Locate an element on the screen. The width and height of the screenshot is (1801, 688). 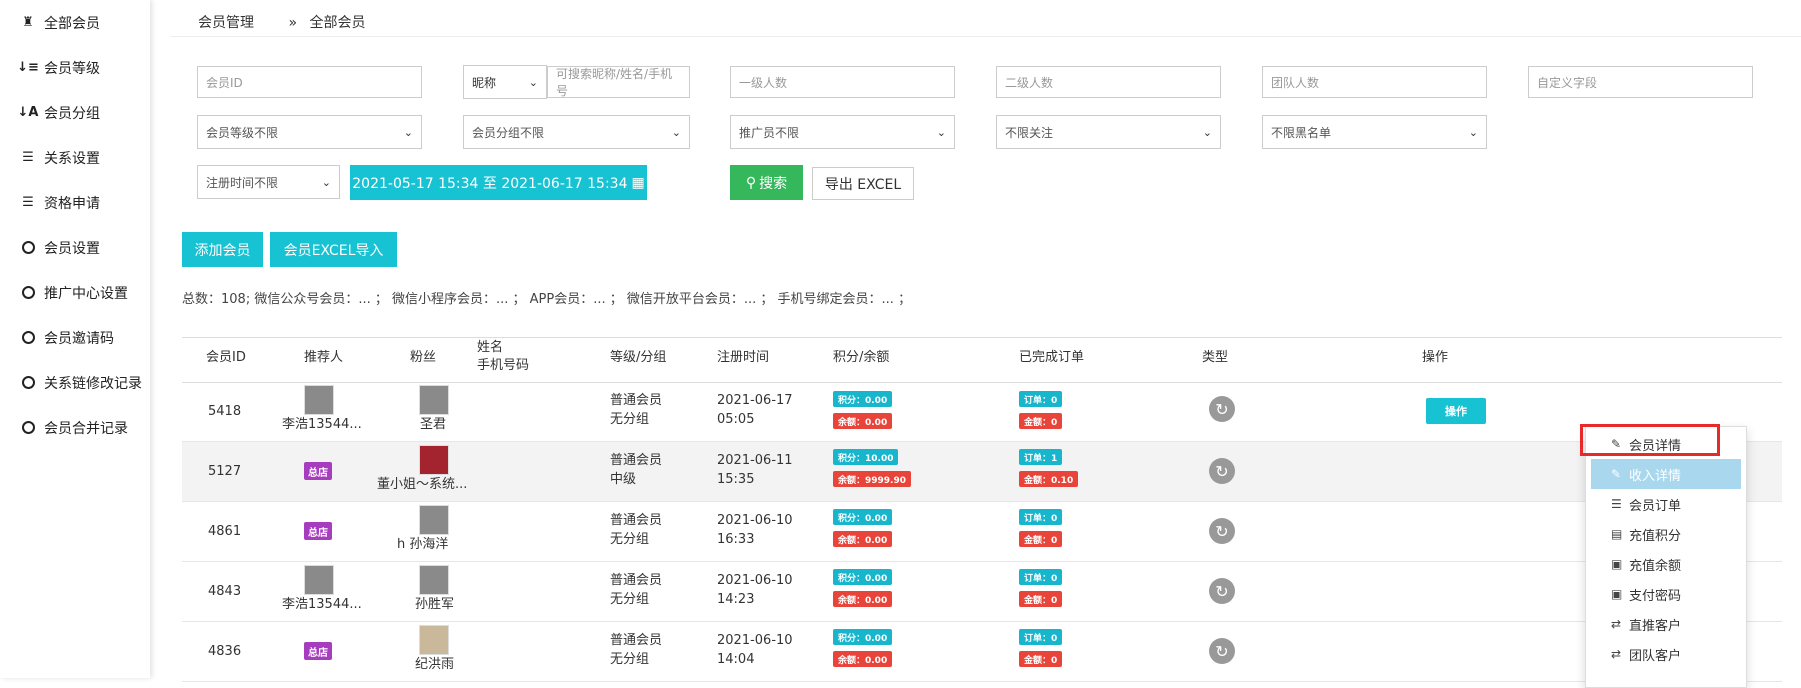
chevron-down-icon: ⌄ is located at coordinates (941, 132).